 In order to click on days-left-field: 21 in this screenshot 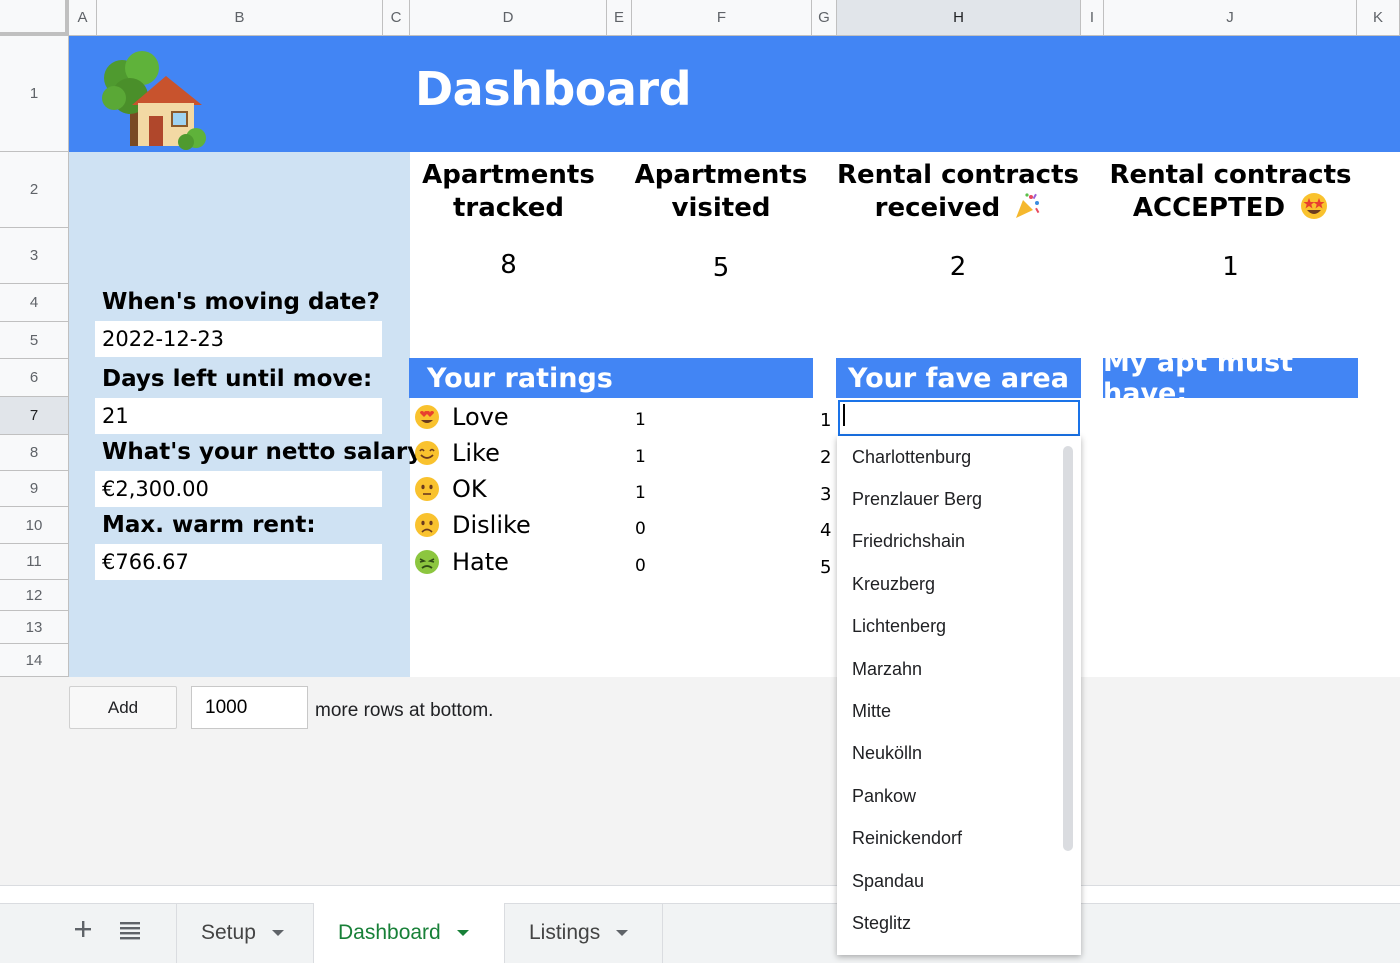, I will do `click(238, 416)`.